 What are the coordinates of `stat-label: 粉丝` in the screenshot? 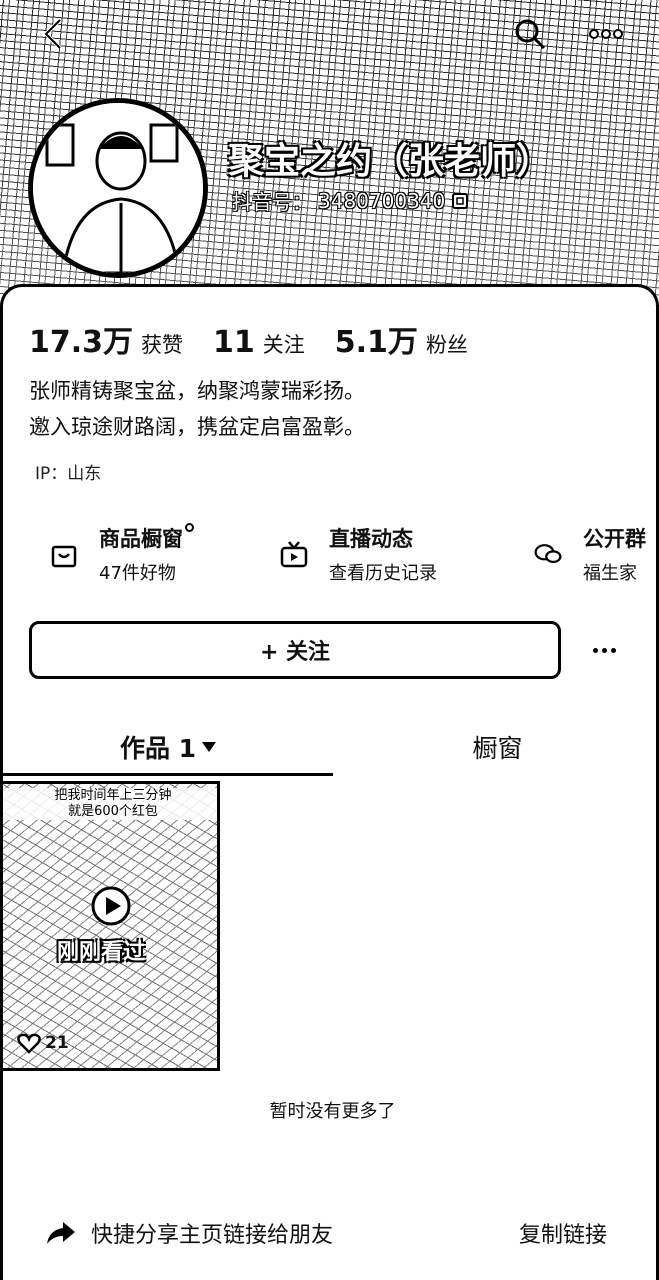 It's located at (446, 345).